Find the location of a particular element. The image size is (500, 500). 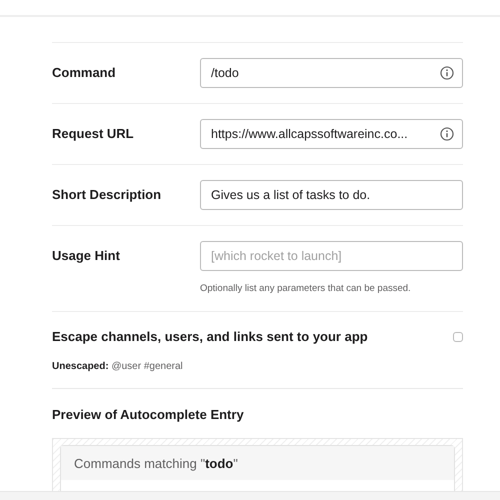

autocomplete-header: Commands matching "todo" is located at coordinates (257, 463).